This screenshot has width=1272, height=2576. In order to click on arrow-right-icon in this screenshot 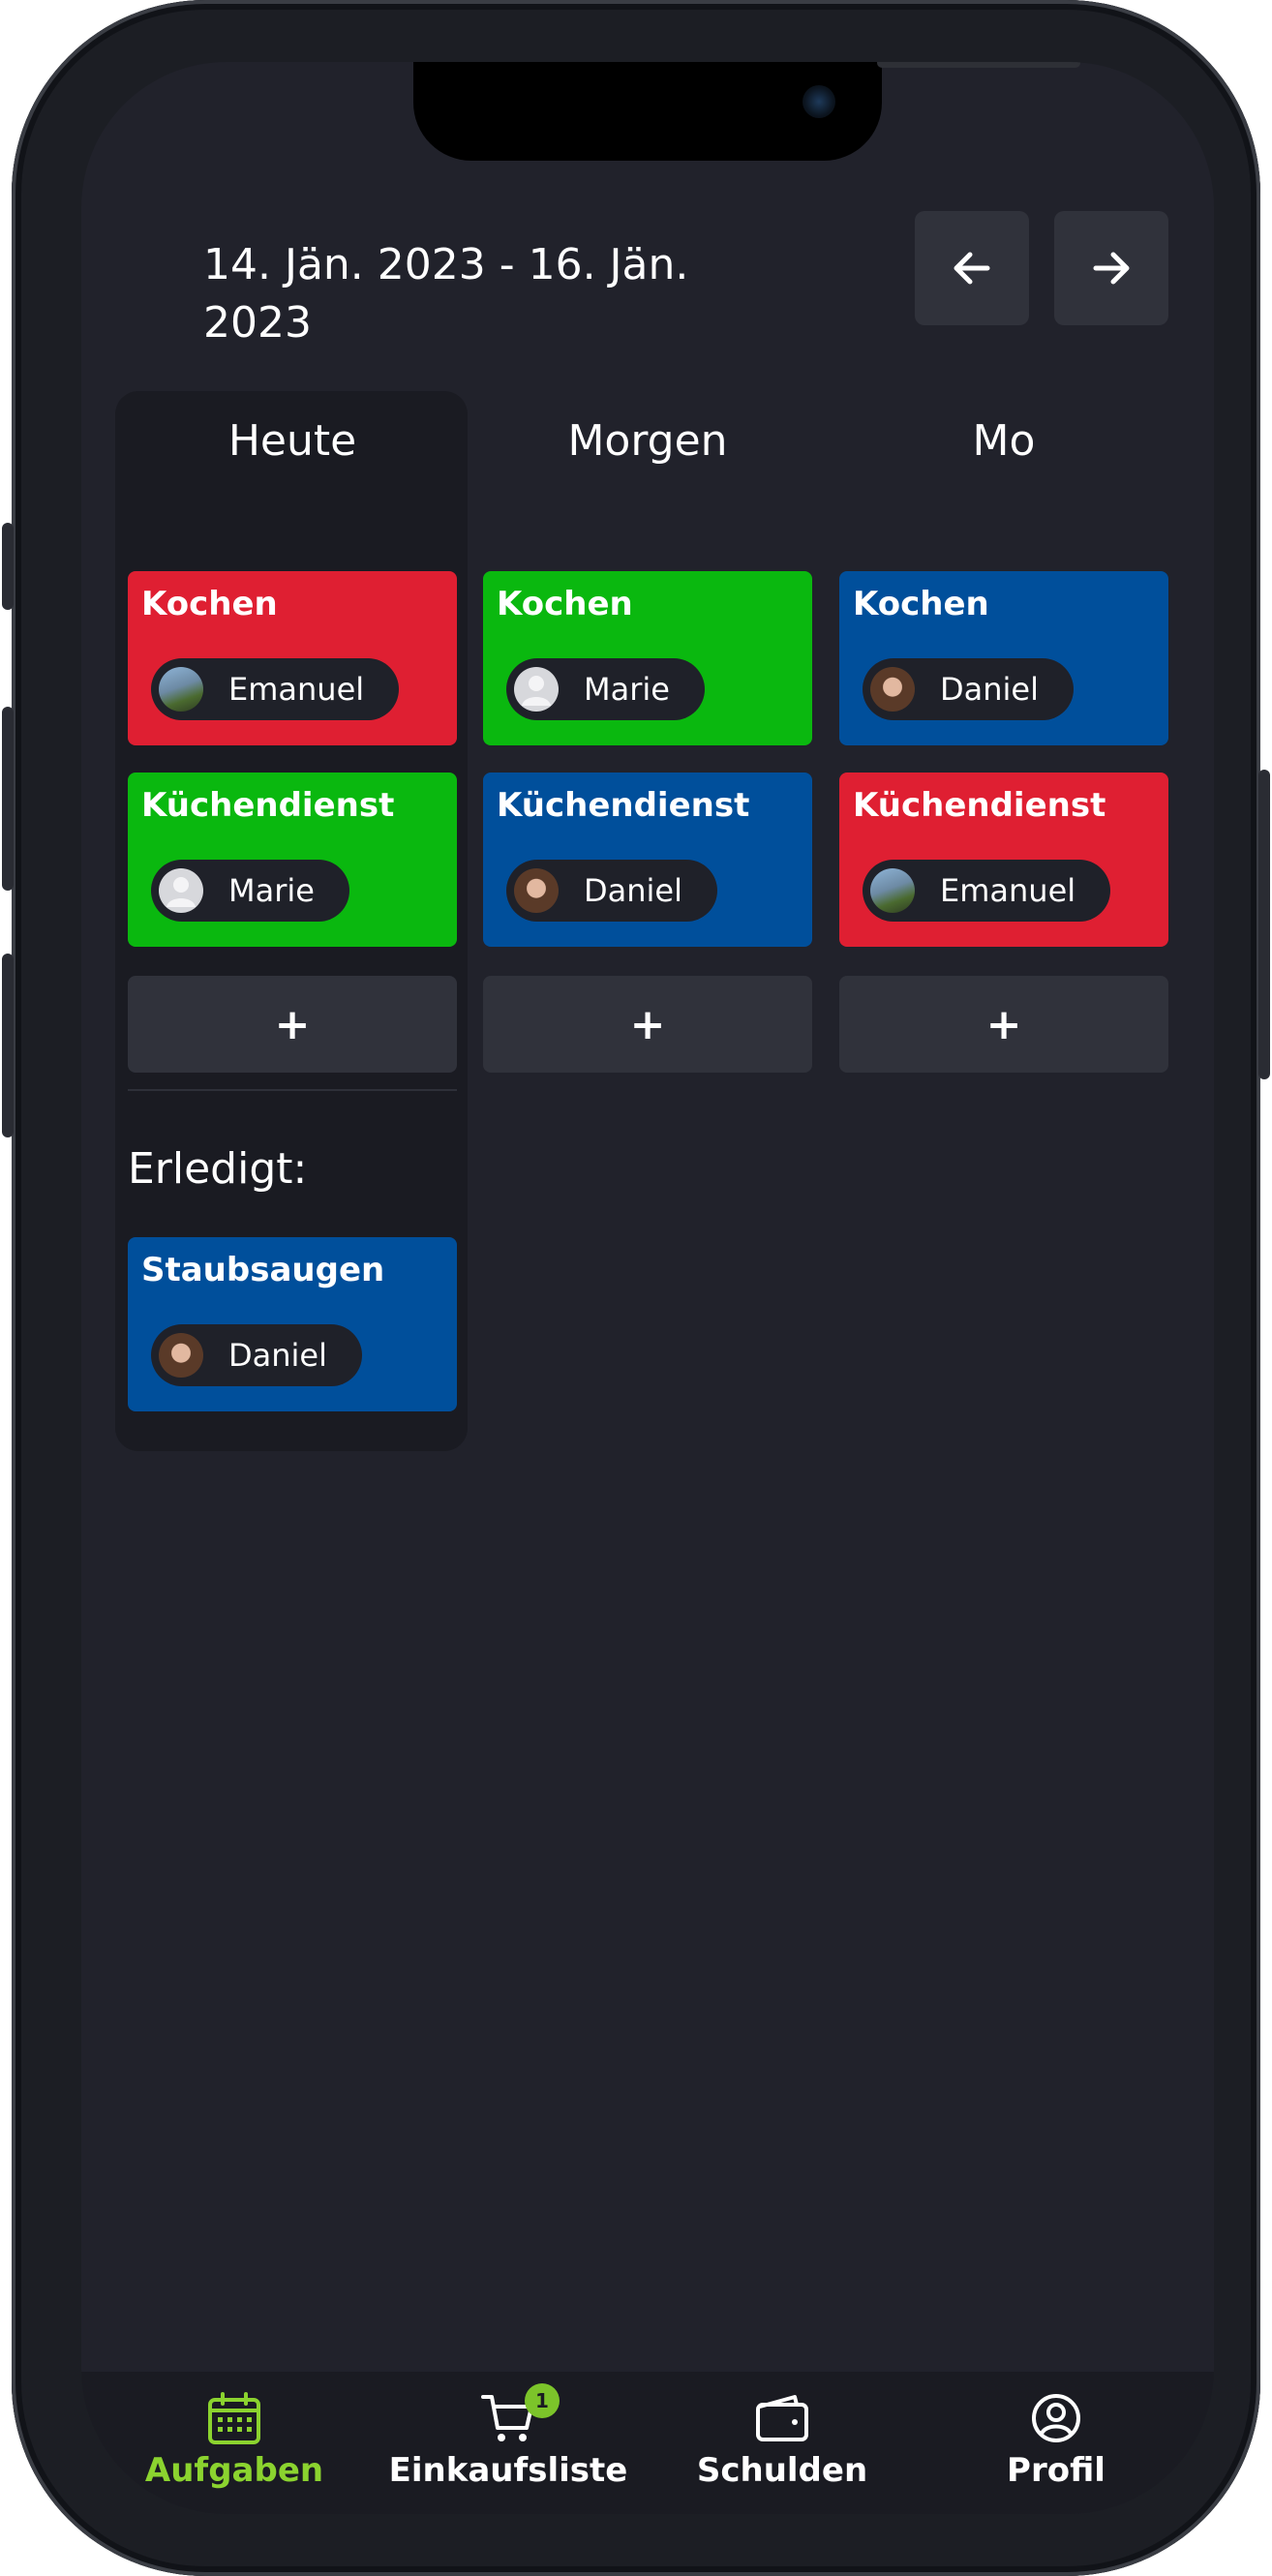, I will do `click(1111, 268)`.